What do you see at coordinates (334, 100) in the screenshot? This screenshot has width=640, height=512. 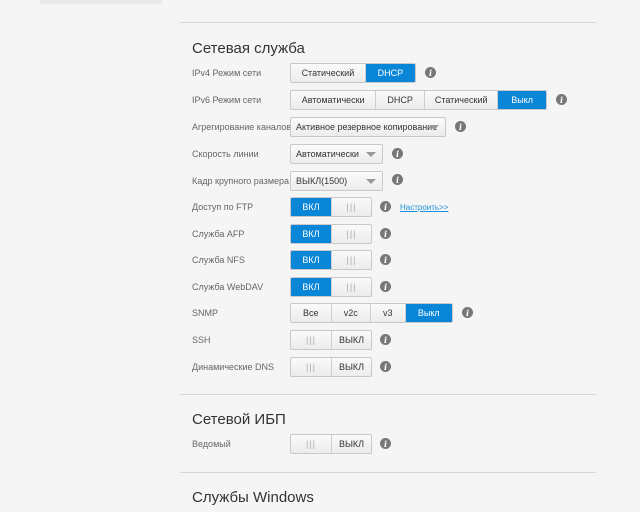 I see `ipv6-option-auto: Автоматически` at bounding box center [334, 100].